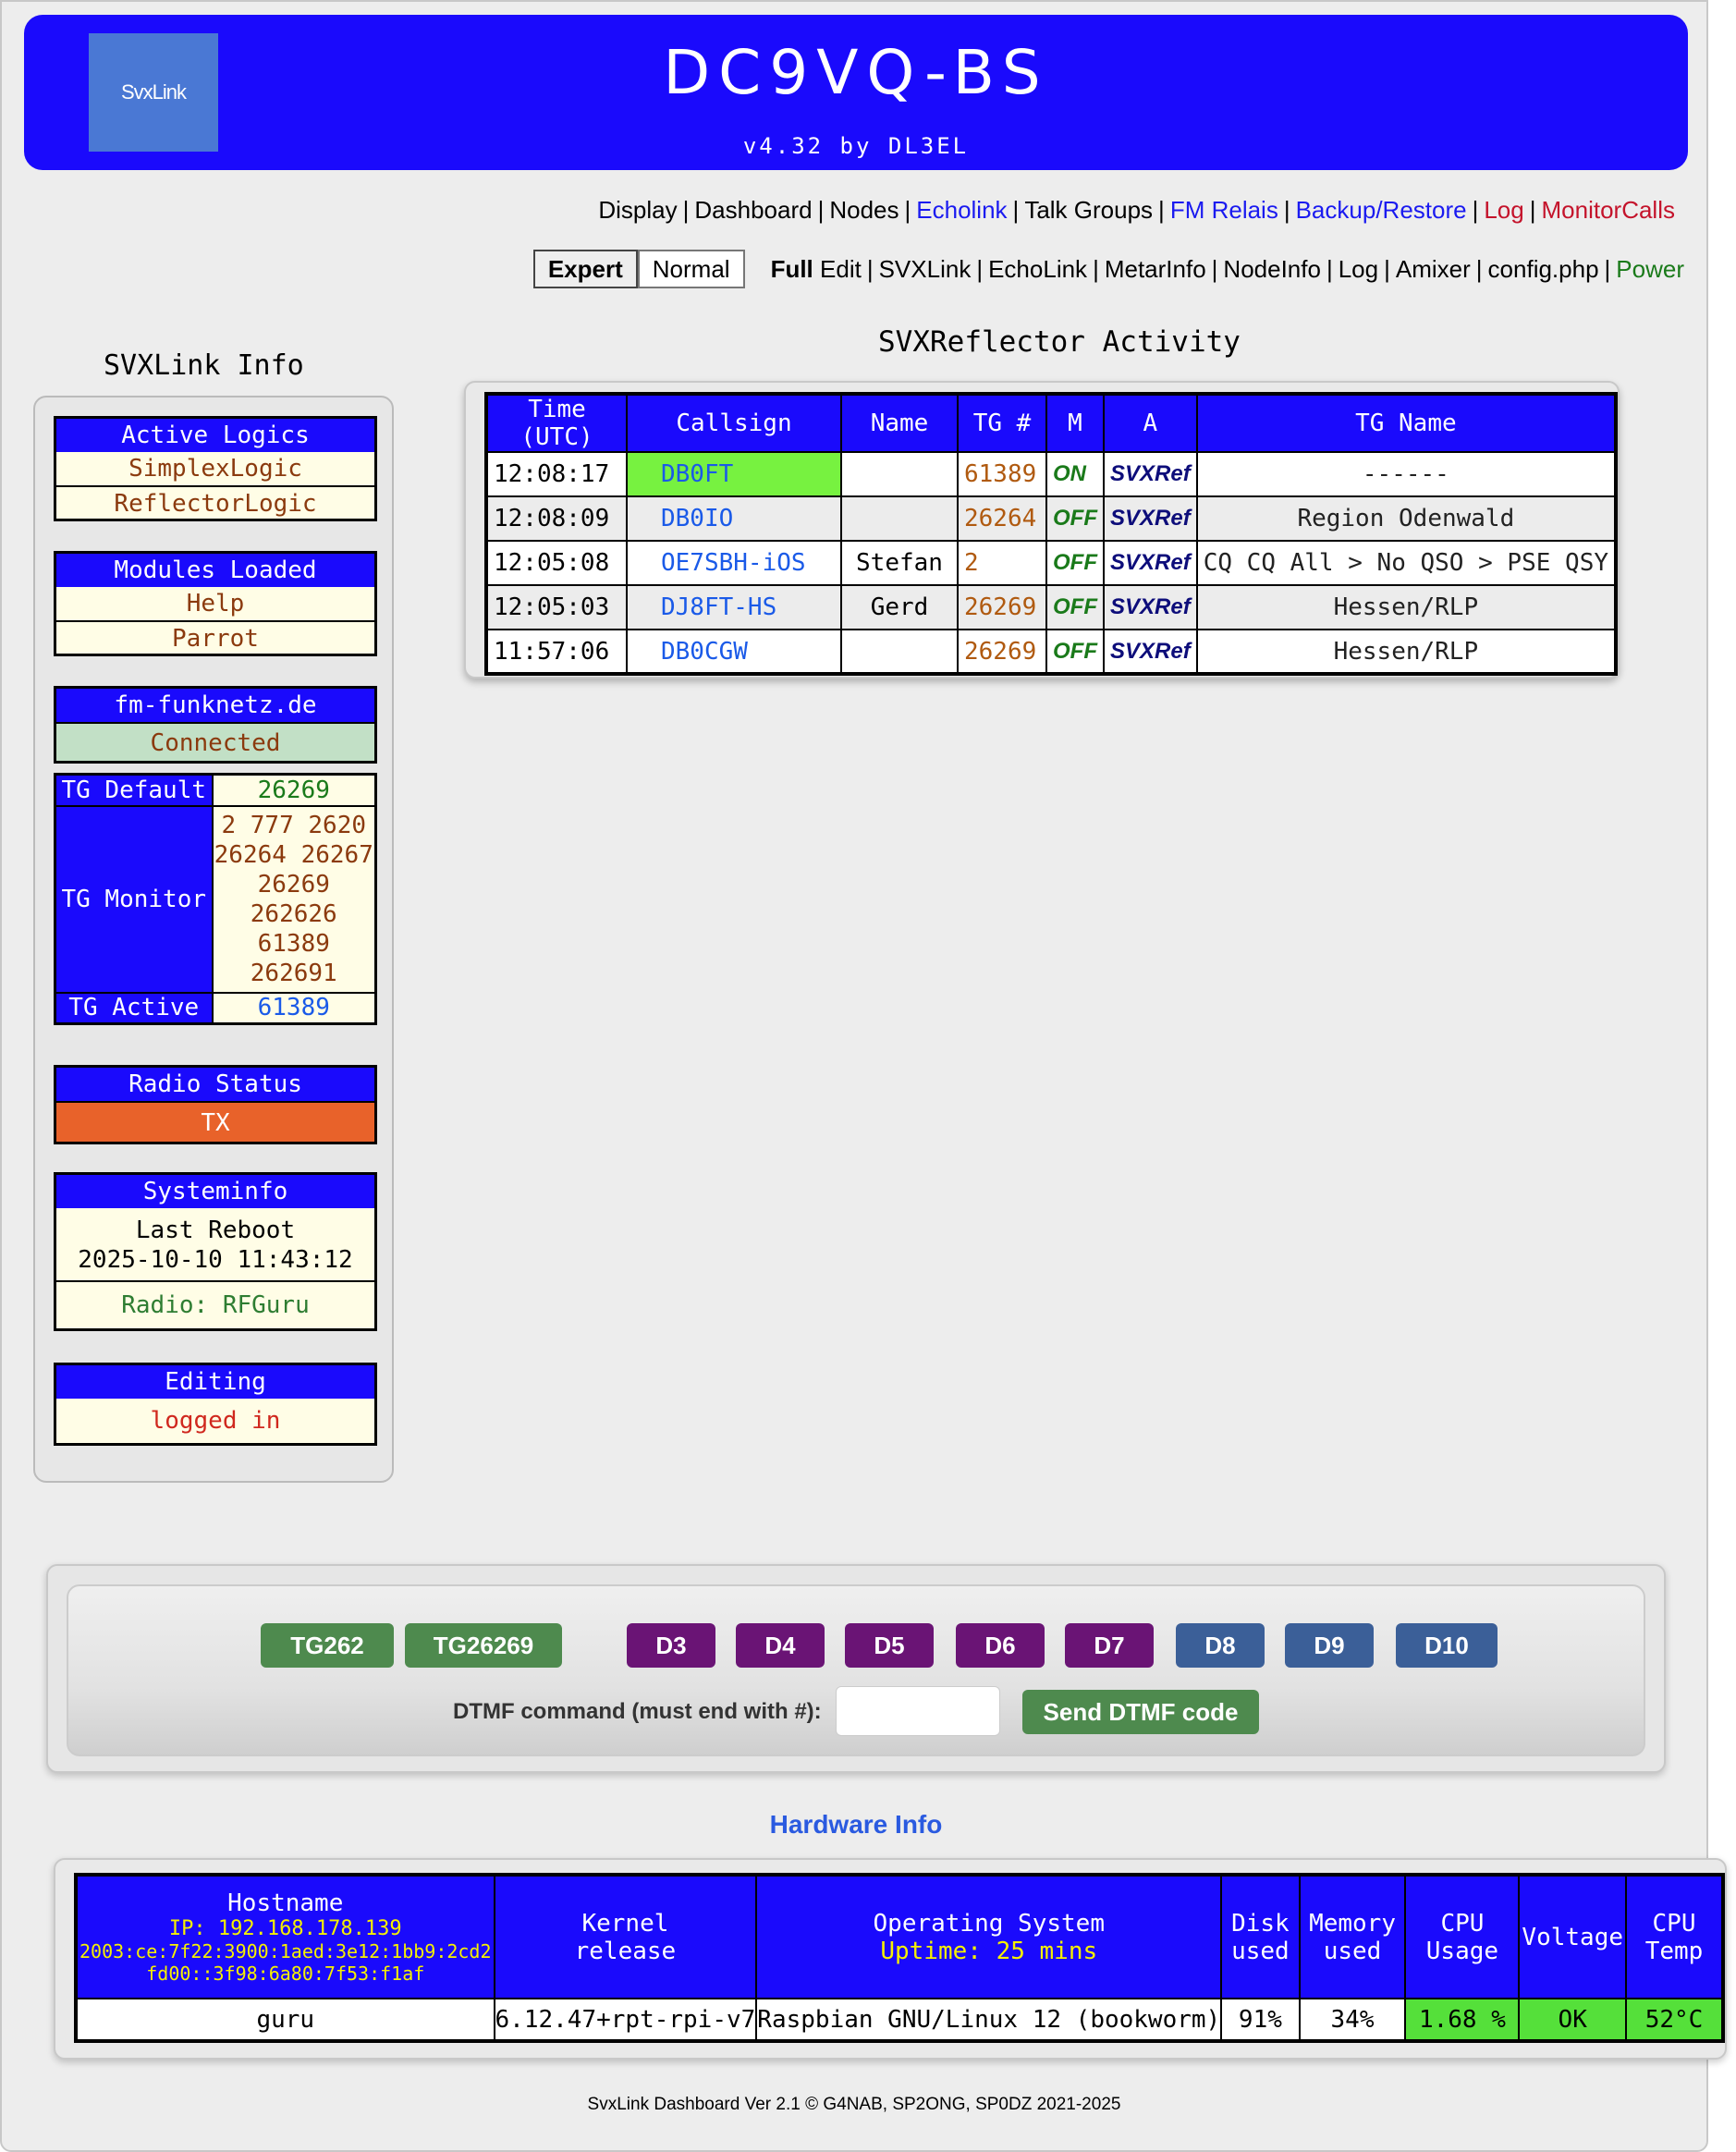 The height and width of the screenshot is (2152, 1736). Describe the element at coordinates (1674, 1936) in the screenshot. I see `cpu-temp-header: CPU Temp` at that location.